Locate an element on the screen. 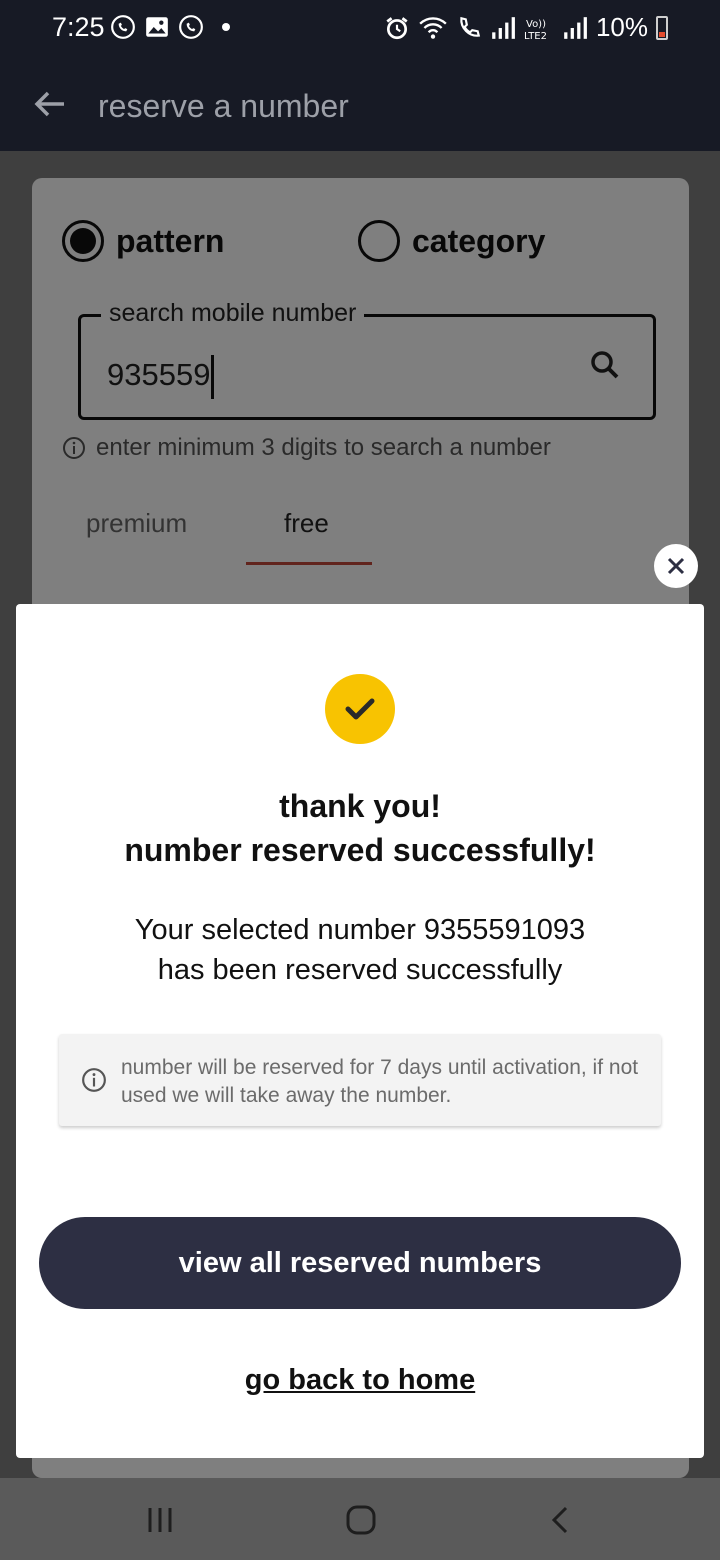  check-icon is located at coordinates (360, 709).